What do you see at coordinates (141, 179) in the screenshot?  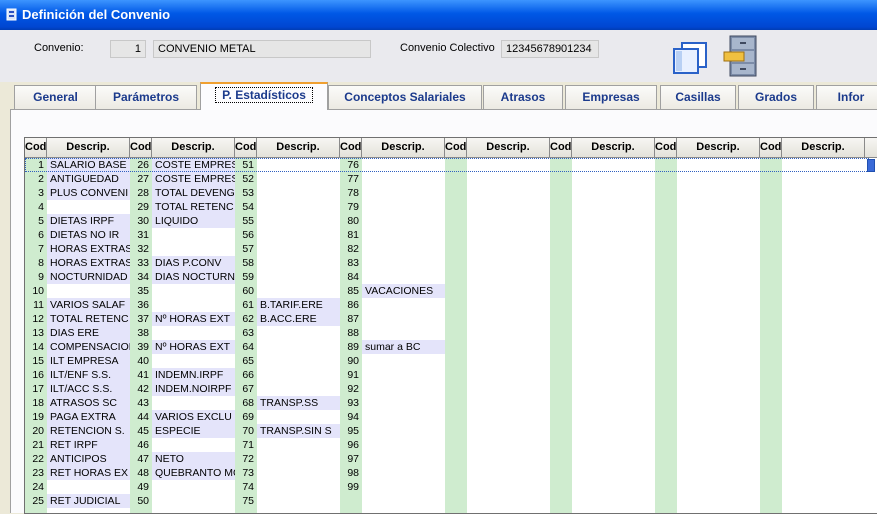 I see `cod-cell: 27` at bounding box center [141, 179].